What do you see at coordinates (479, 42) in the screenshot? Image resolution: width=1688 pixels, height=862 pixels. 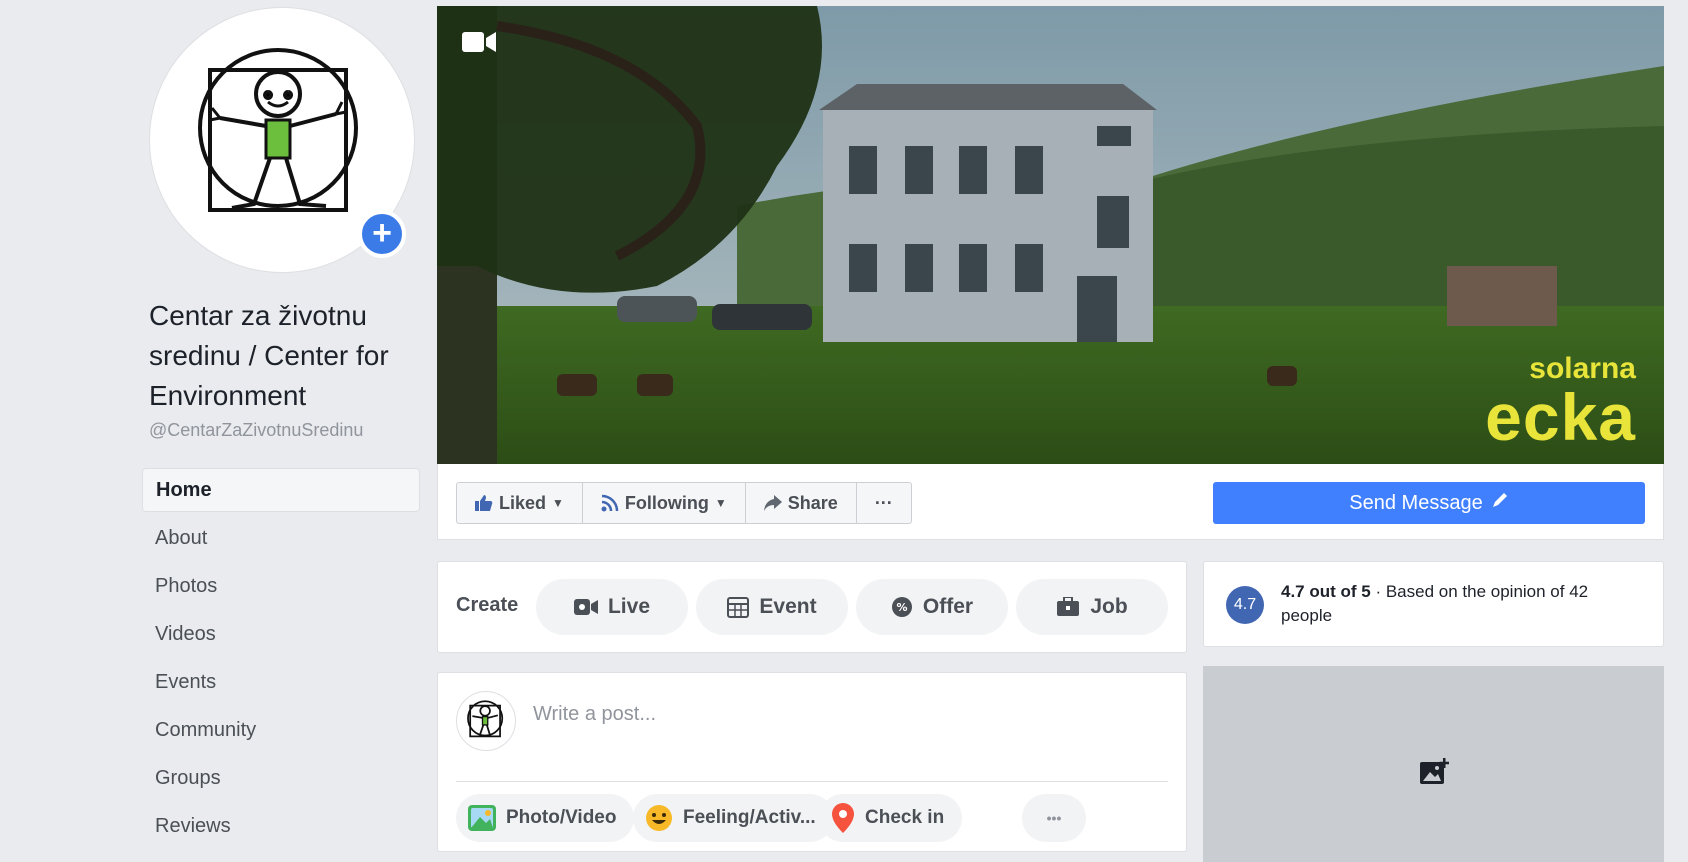 I see `video-camera-icon` at bounding box center [479, 42].